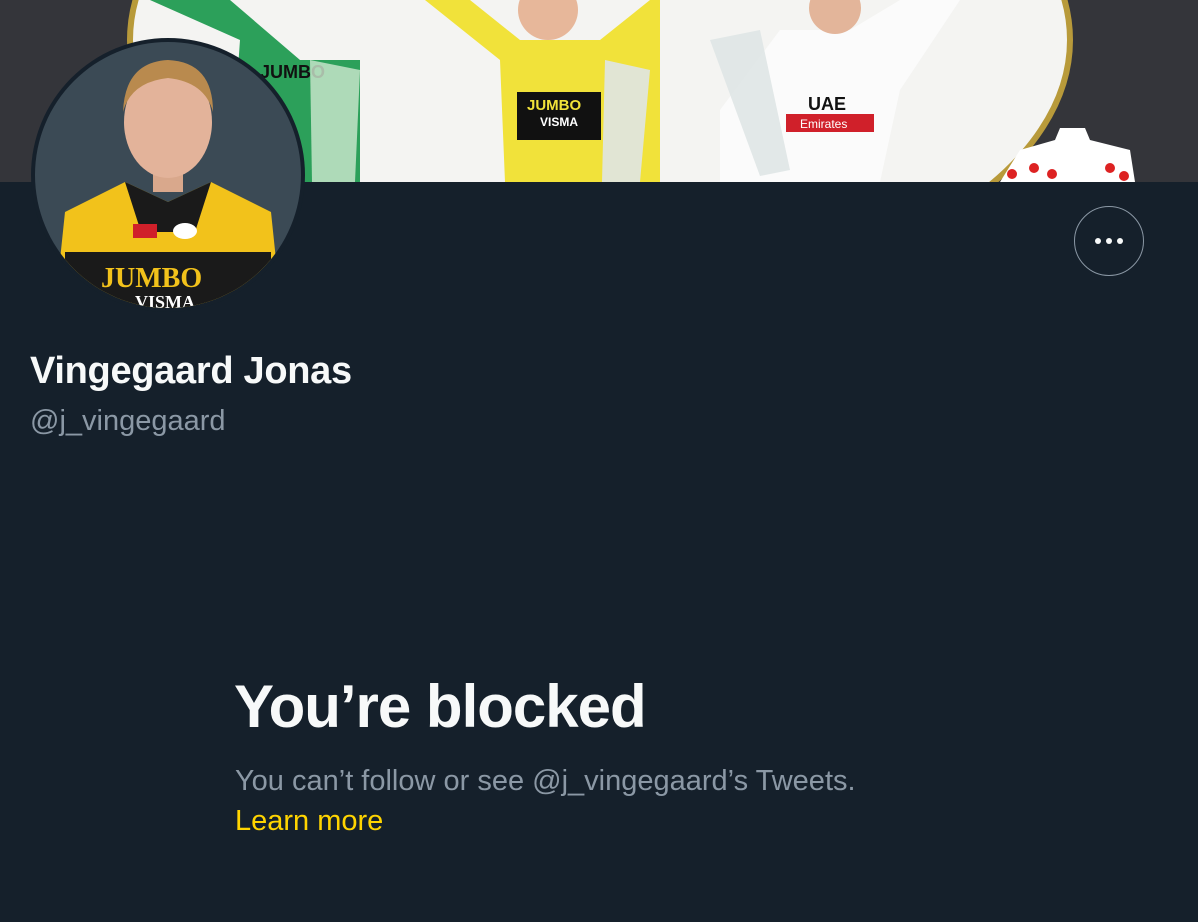 The image size is (1198, 922). I want to click on profile-avatar: JUMBO VISMA, so click(168, 175).